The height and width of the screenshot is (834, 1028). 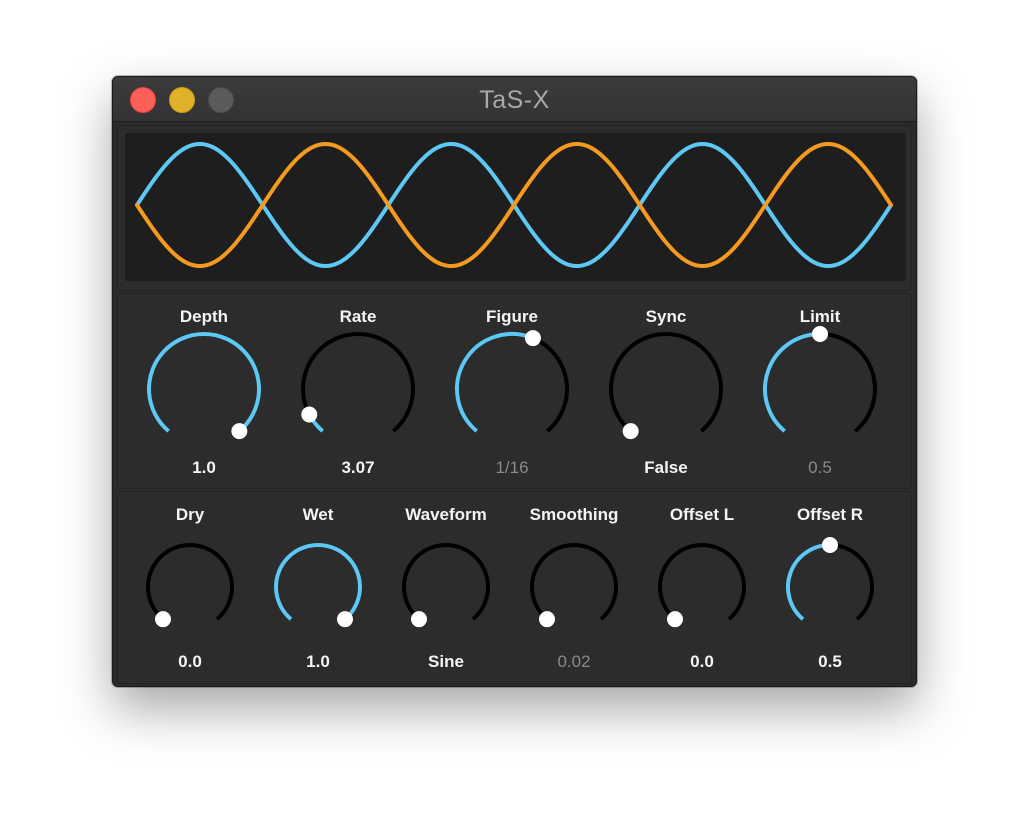 I want to click on depth-level-arc, so click(x=204, y=382).